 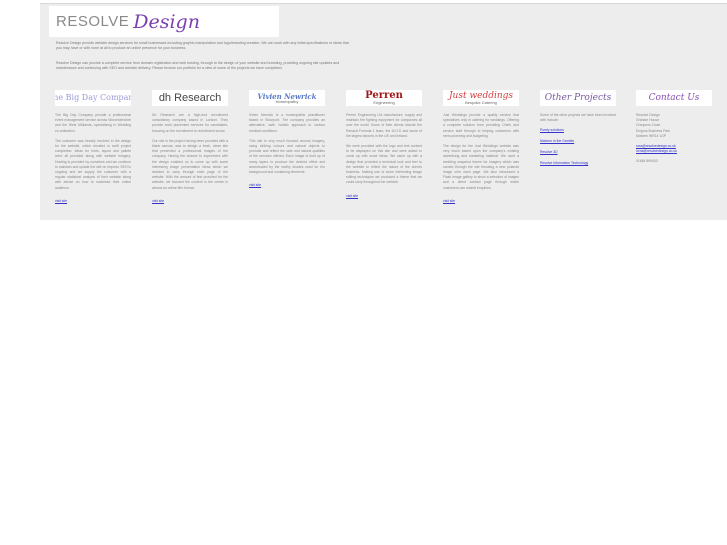 I want to click on project-logo: Just weddings Bespoke Catering, so click(x=481, y=98).